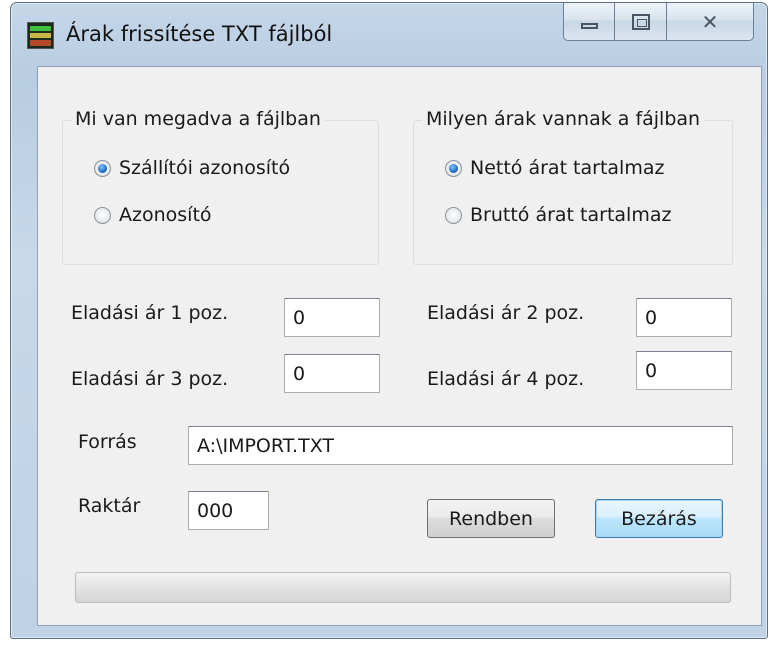  What do you see at coordinates (403, 587) in the screenshot?
I see `progress-bar` at bounding box center [403, 587].